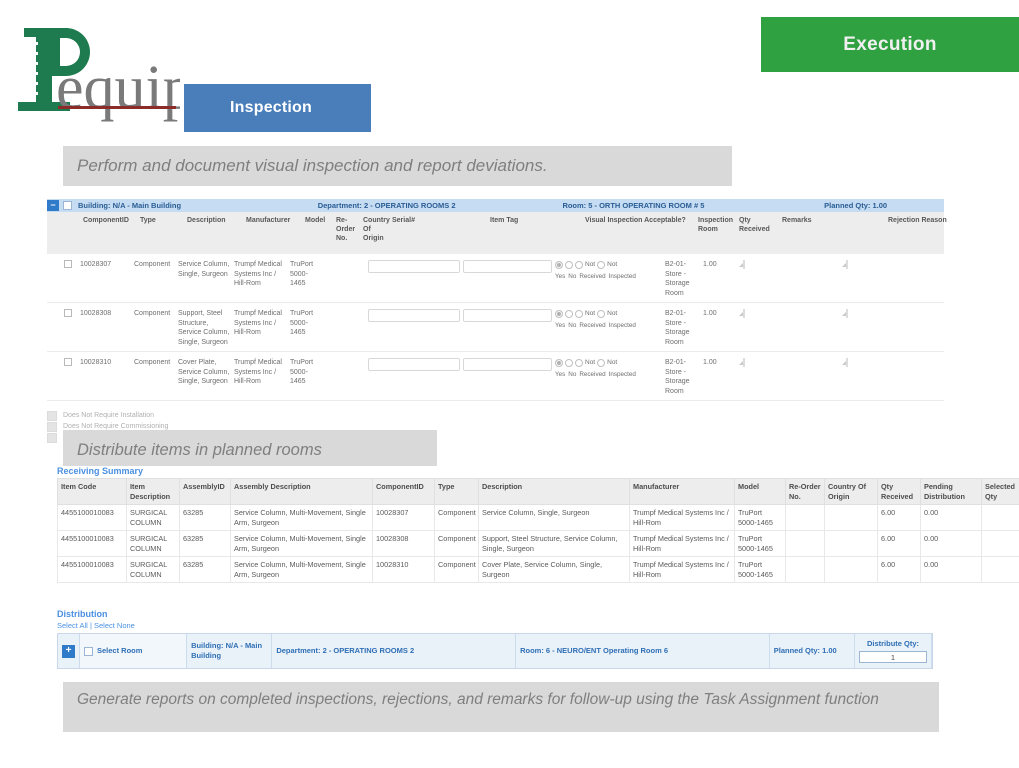  What do you see at coordinates (72, 625) in the screenshot?
I see `select-all-link: Select All` at bounding box center [72, 625].